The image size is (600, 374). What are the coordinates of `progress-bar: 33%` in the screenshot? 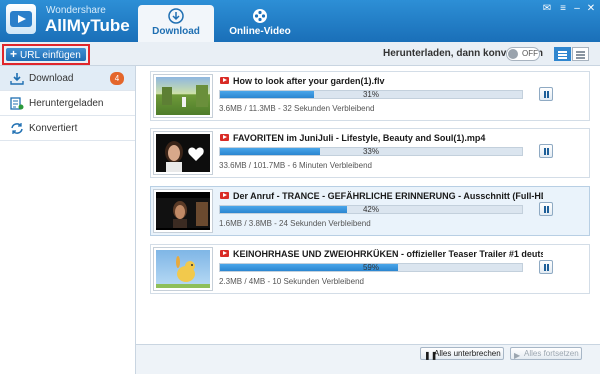 It's located at (371, 151).